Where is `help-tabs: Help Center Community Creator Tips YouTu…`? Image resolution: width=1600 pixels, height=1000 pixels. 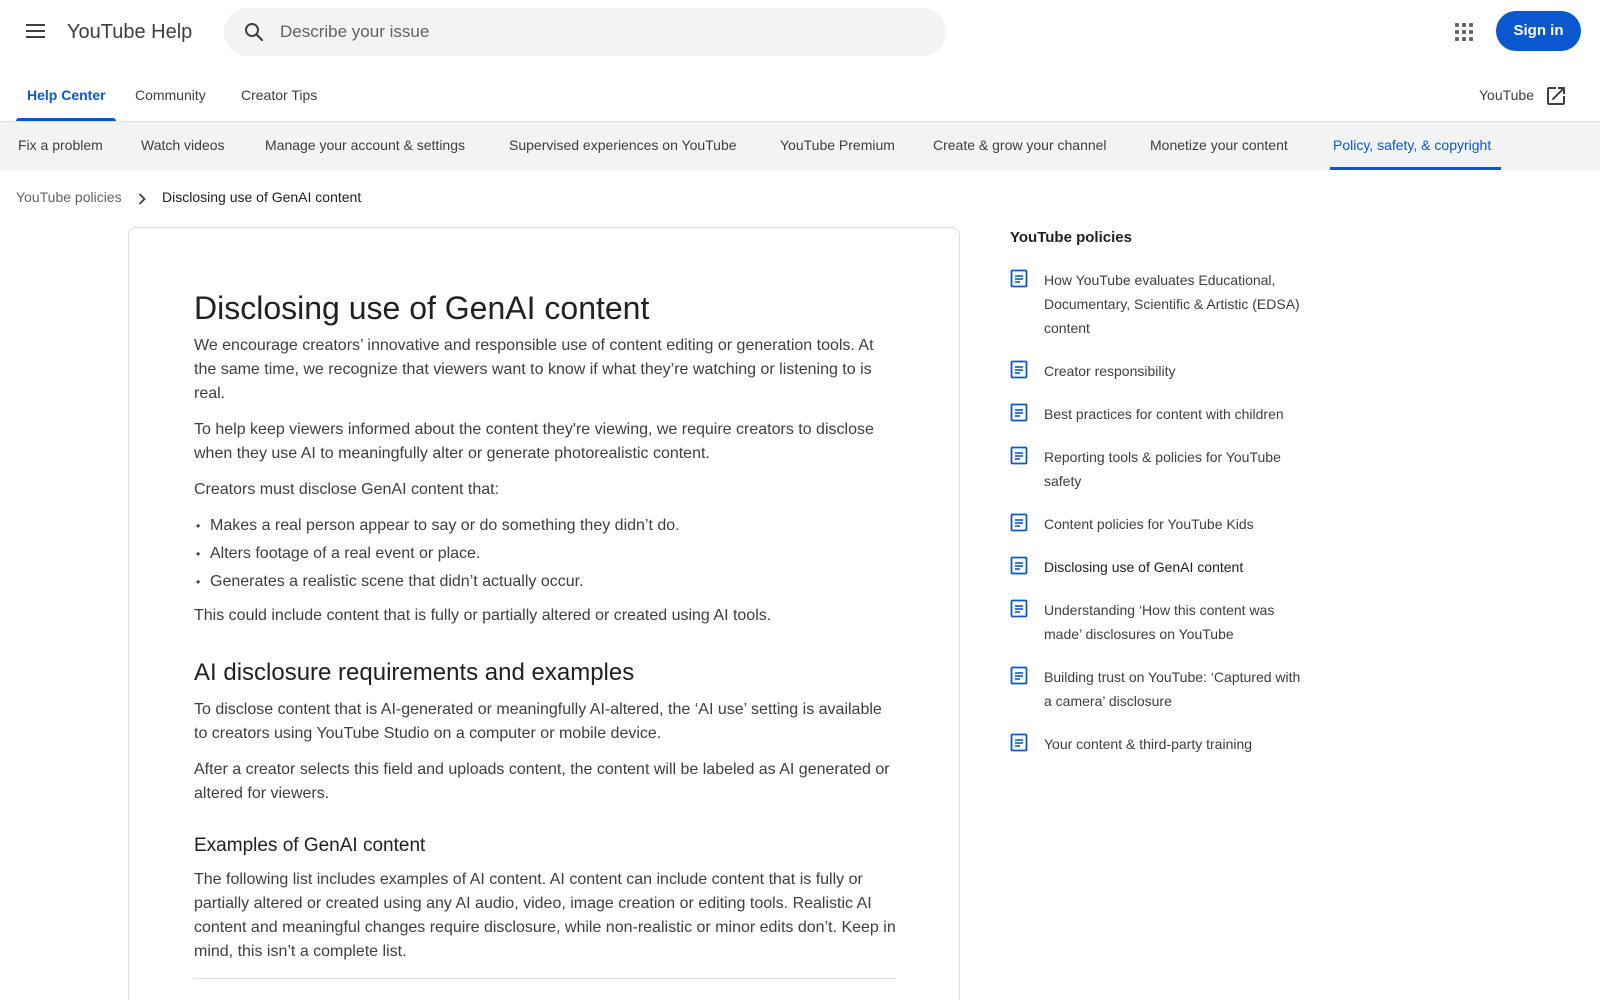 help-tabs: Help Center Community Creator Tips YouTu… is located at coordinates (800, 99).